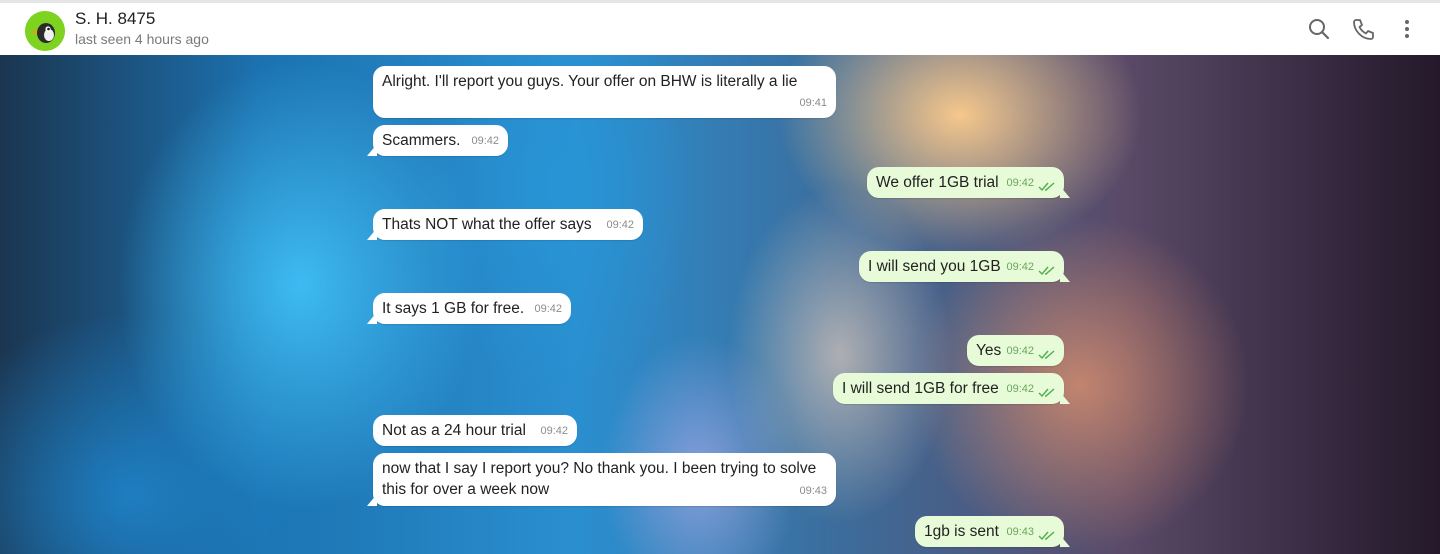  Describe the element at coordinates (1319, 29) in the screenshot. I see `search-icon` at that location.